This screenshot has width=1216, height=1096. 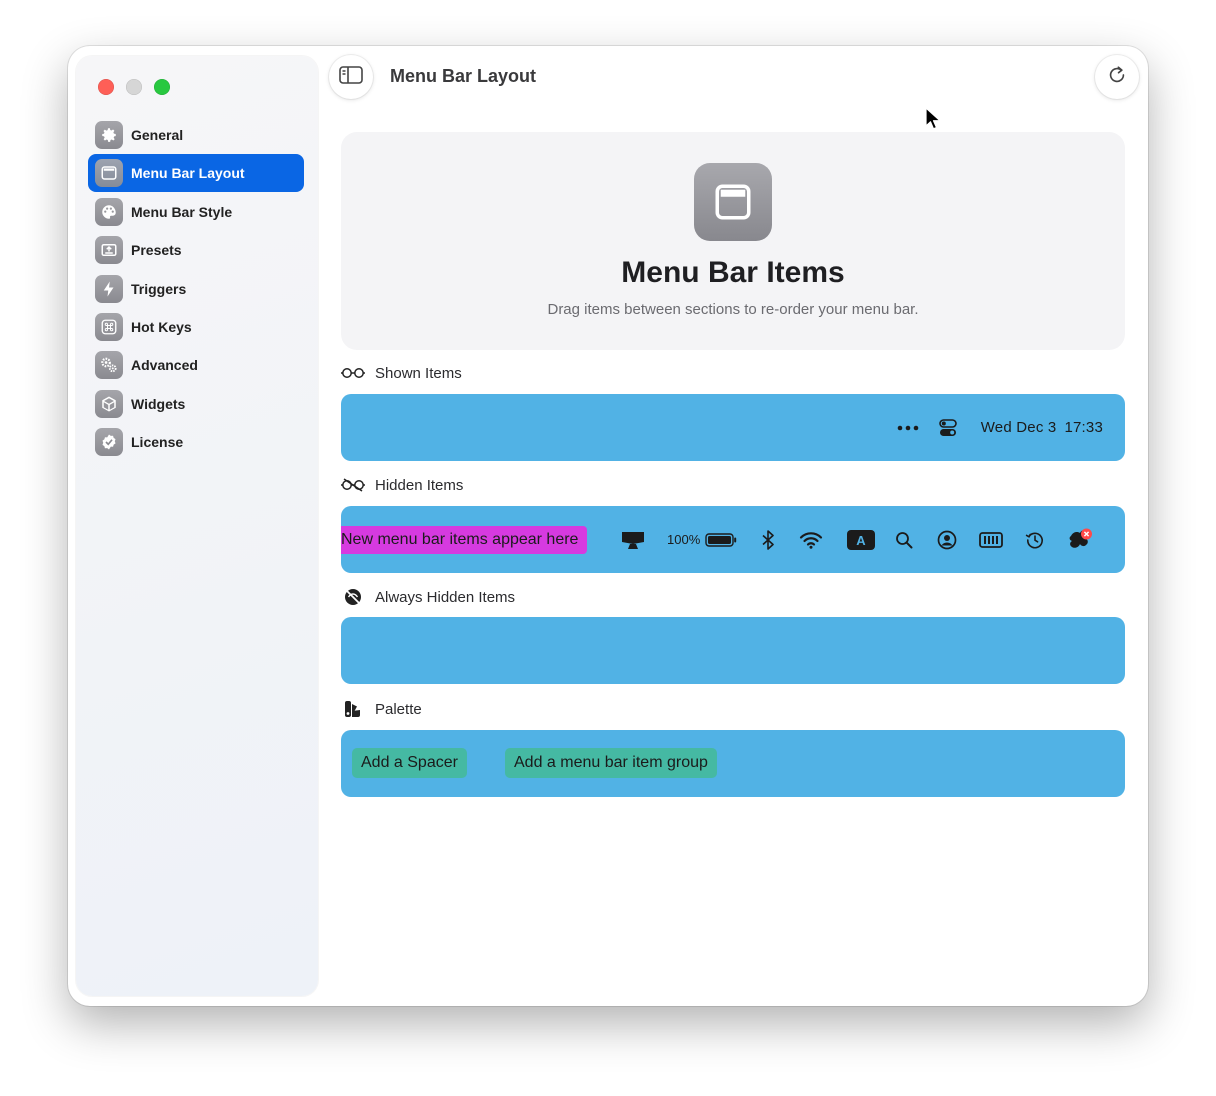 I want to click on command-key-icon, so click(x=109, y=326).